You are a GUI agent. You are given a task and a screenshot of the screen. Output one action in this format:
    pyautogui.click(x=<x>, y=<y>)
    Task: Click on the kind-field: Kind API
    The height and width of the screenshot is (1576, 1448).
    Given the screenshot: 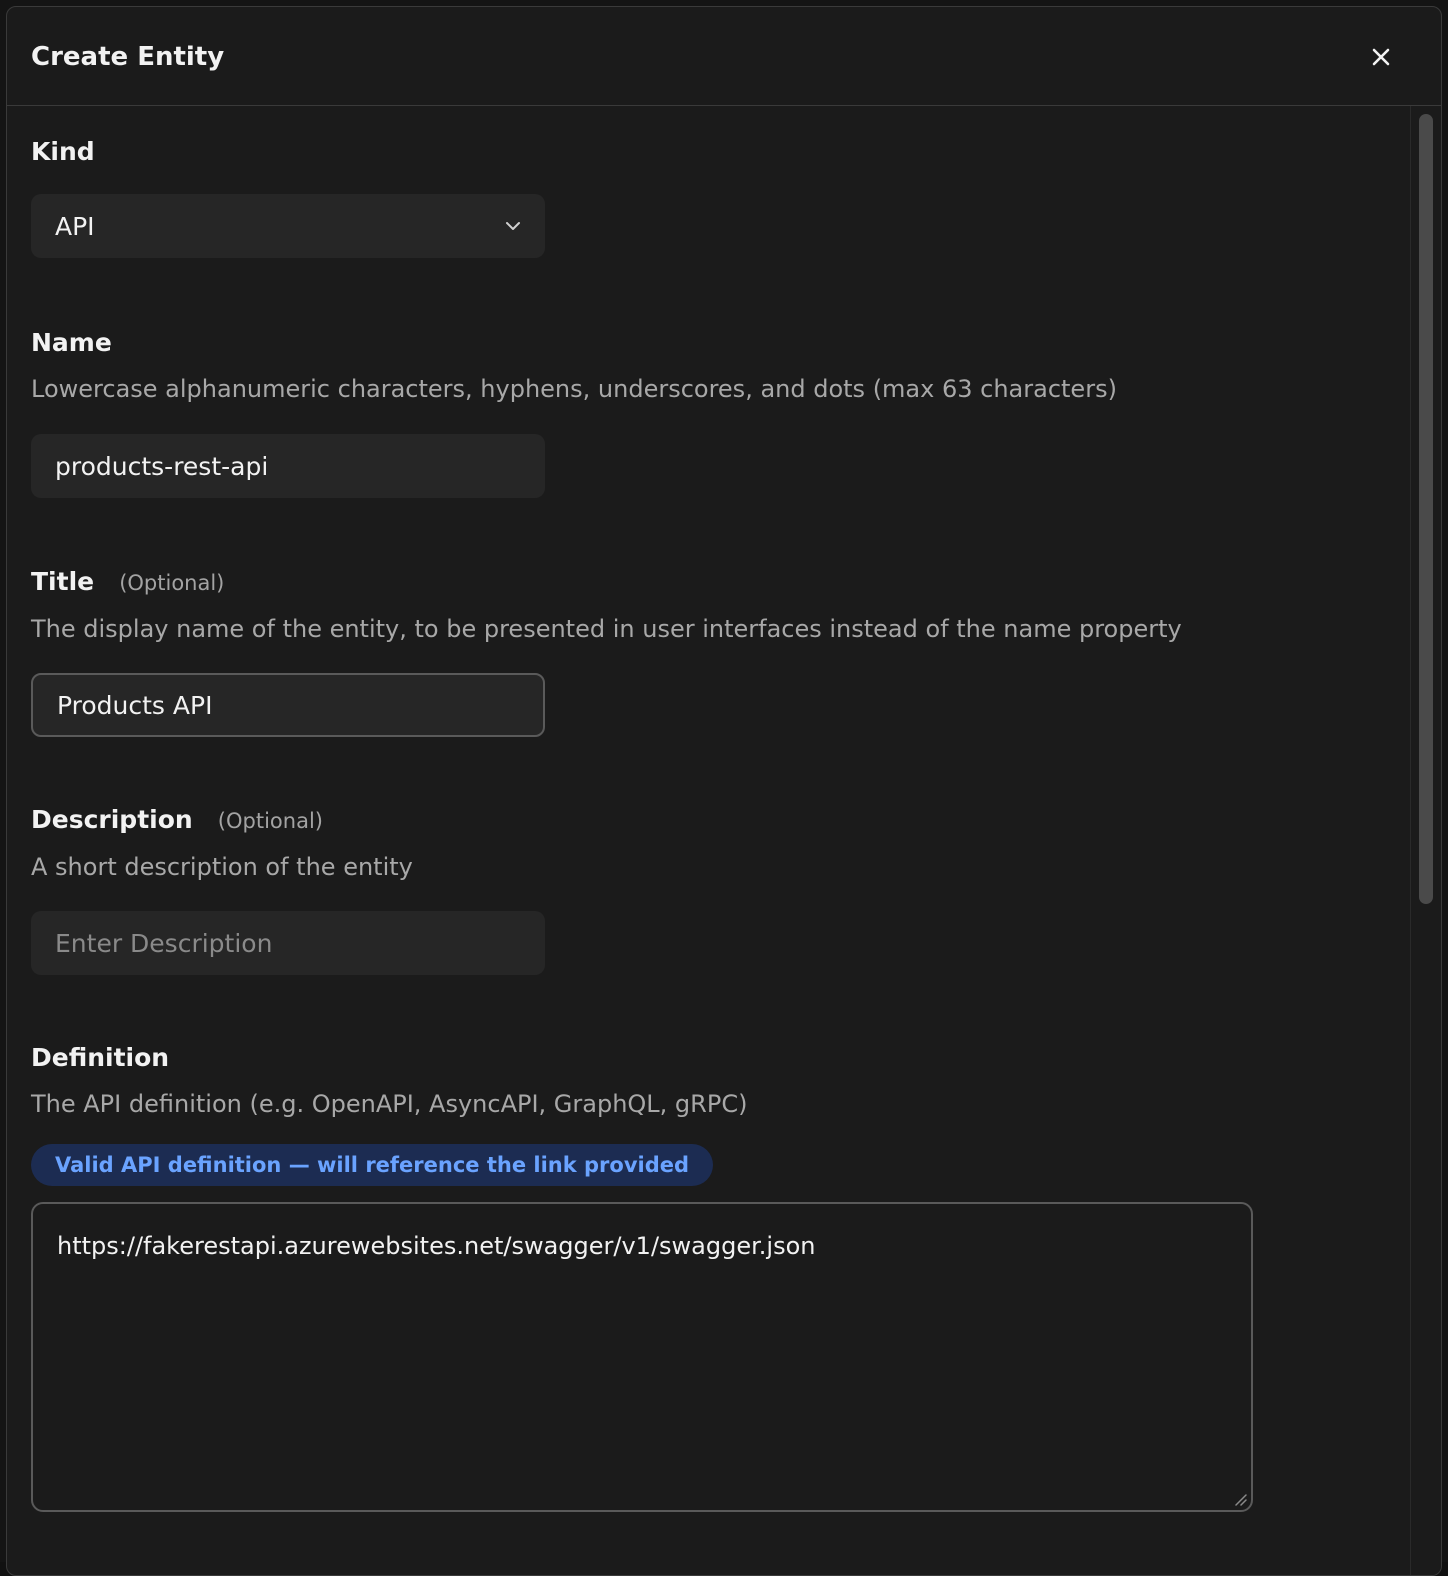 What is the action you would take?
    pyautogui.click(x=288, y=197)
    